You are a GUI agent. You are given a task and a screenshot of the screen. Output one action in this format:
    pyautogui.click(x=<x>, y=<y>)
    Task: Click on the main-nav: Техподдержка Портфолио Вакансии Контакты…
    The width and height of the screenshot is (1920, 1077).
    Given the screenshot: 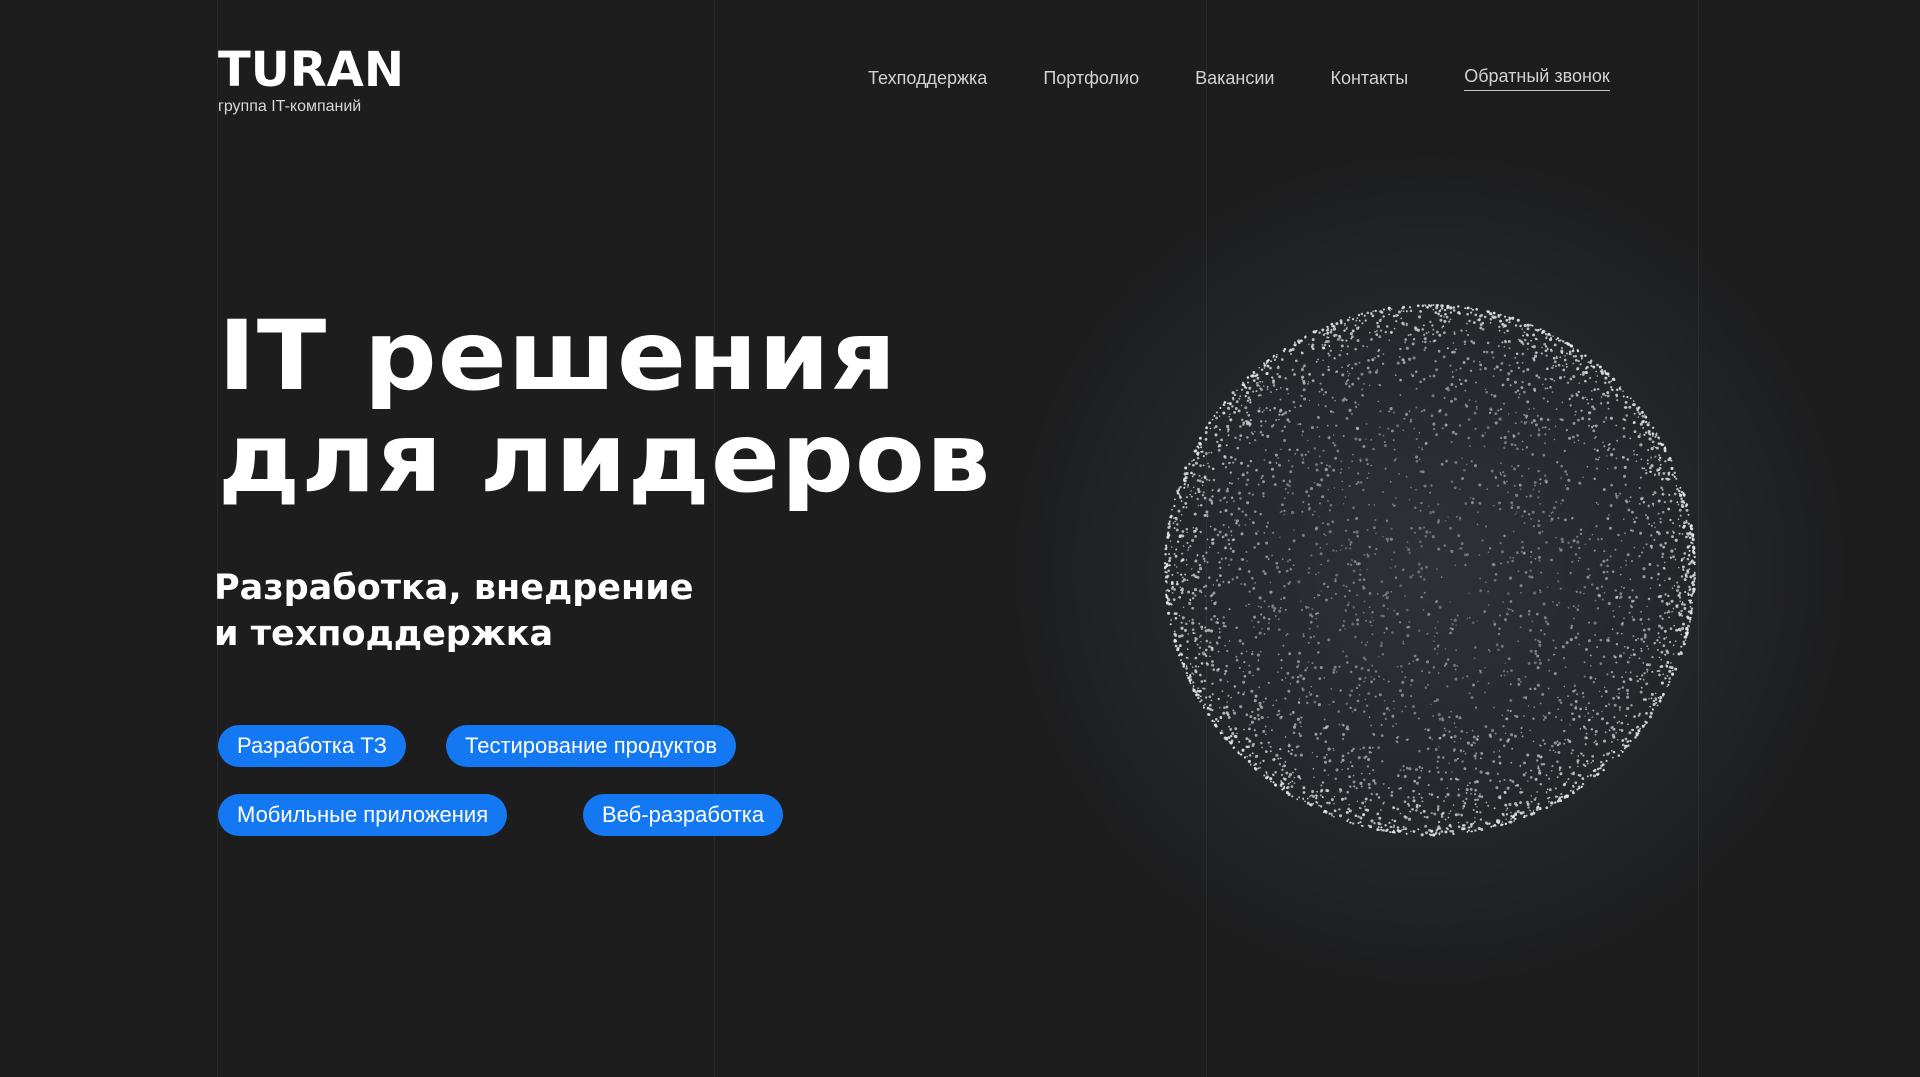 What is the action you would take?
    pyautogui.click(x=1239, y=78)
    